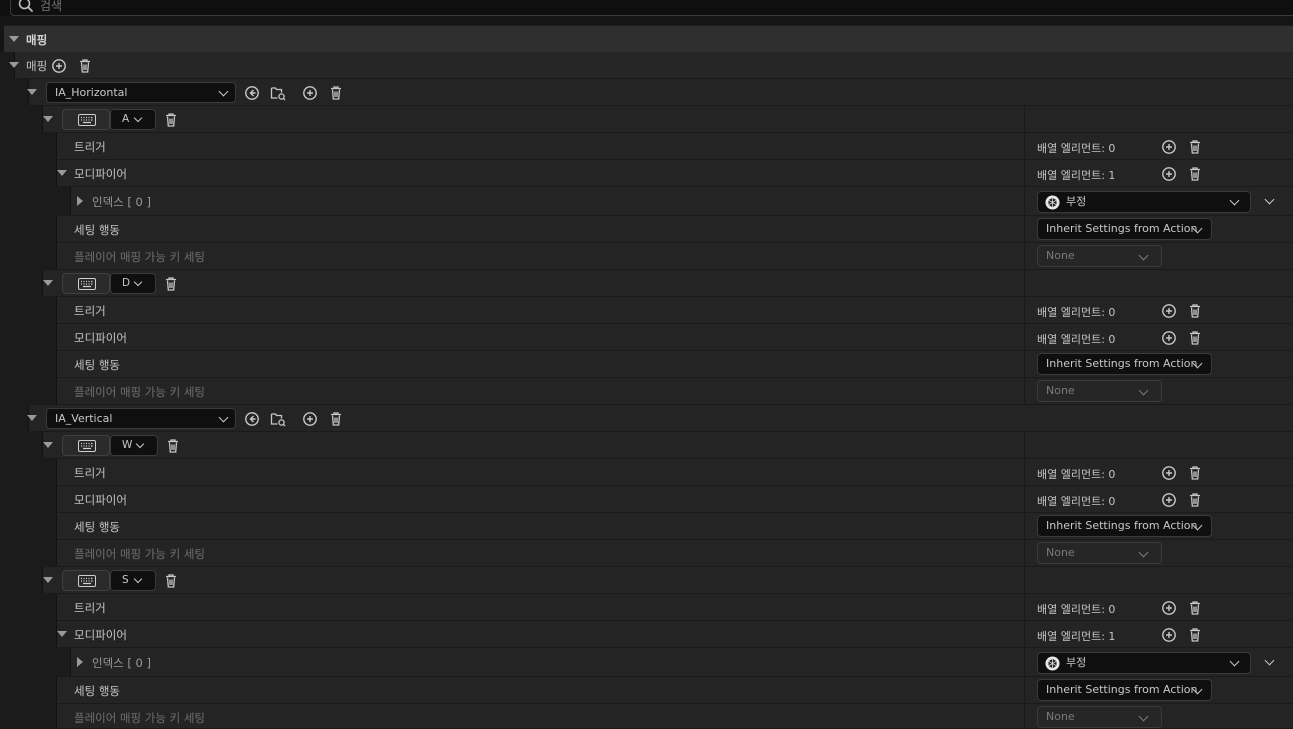  What do you see at coordinates (646, 119) in the screenshot?
I see `key-row: A` at bounding box center [646, 119].